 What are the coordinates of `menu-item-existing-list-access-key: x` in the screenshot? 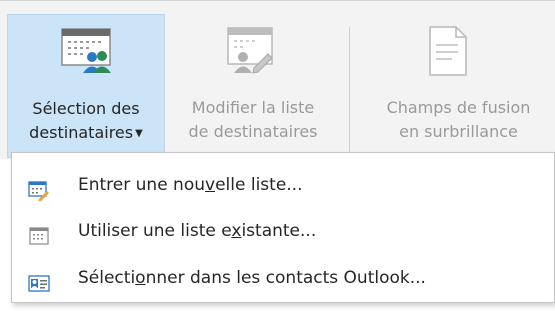 It's located at (236, 231).